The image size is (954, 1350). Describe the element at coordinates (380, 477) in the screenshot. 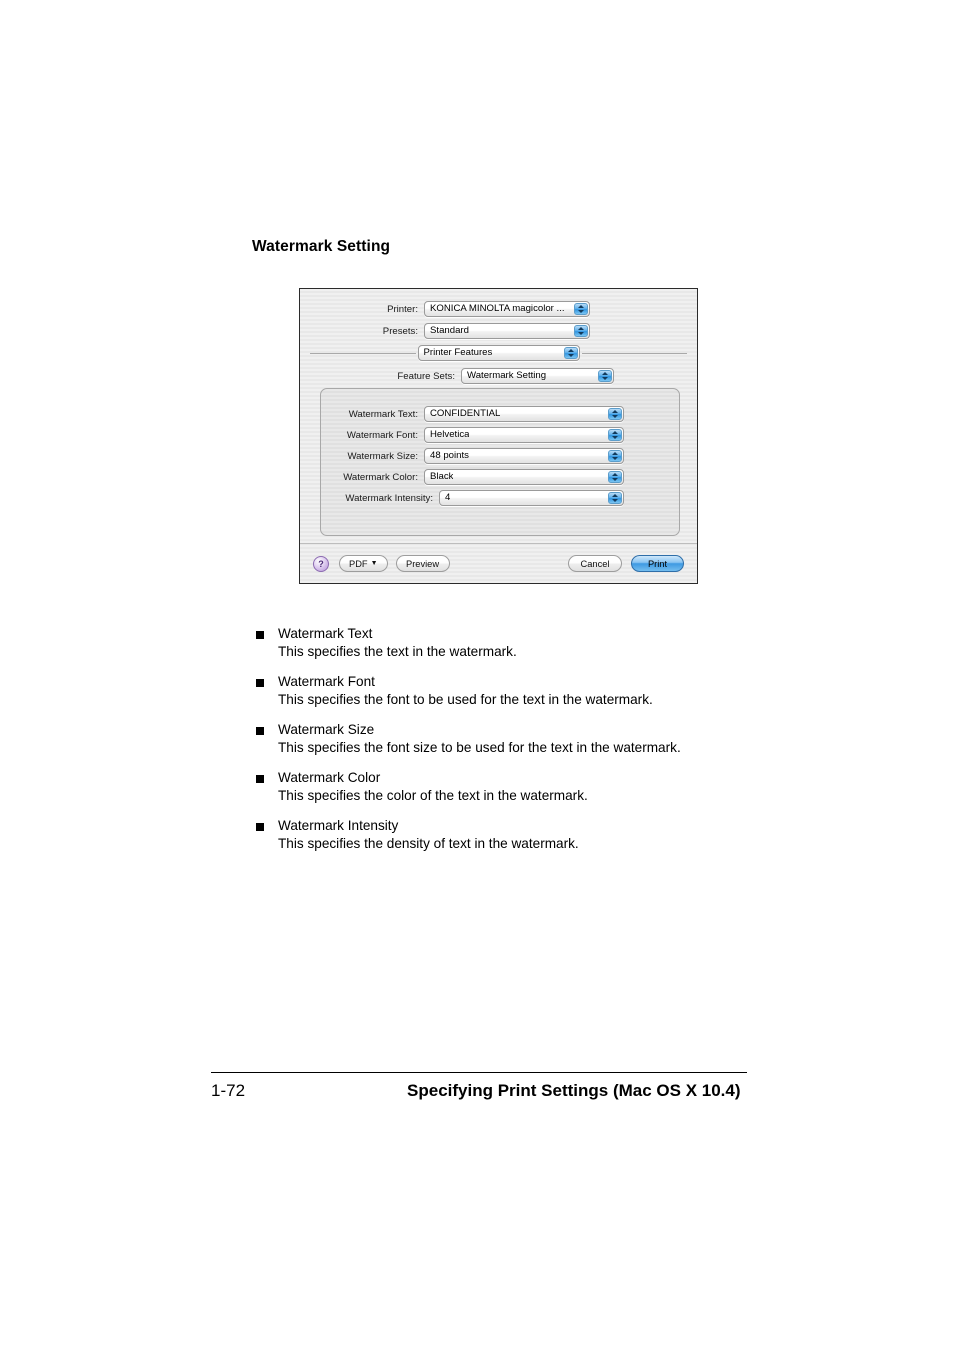

I see `watermark-color-label: Watermark Color:` at that location.